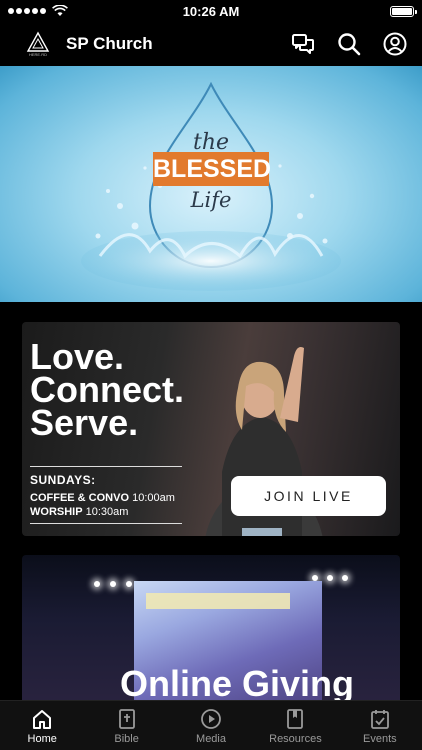 The width and height of the screenshot is (422, 750). I want to click on app-title: SP Church, so click(109, 43).